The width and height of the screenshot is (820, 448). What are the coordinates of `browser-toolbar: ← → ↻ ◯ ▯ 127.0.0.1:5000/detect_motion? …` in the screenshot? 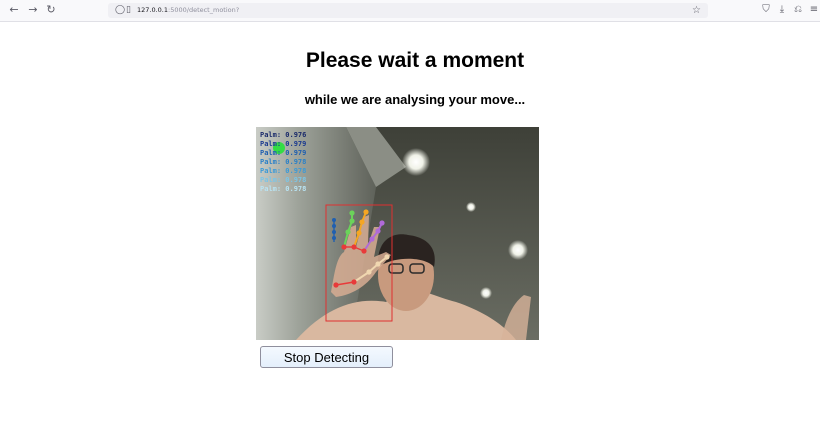 It's located at (410, 11).